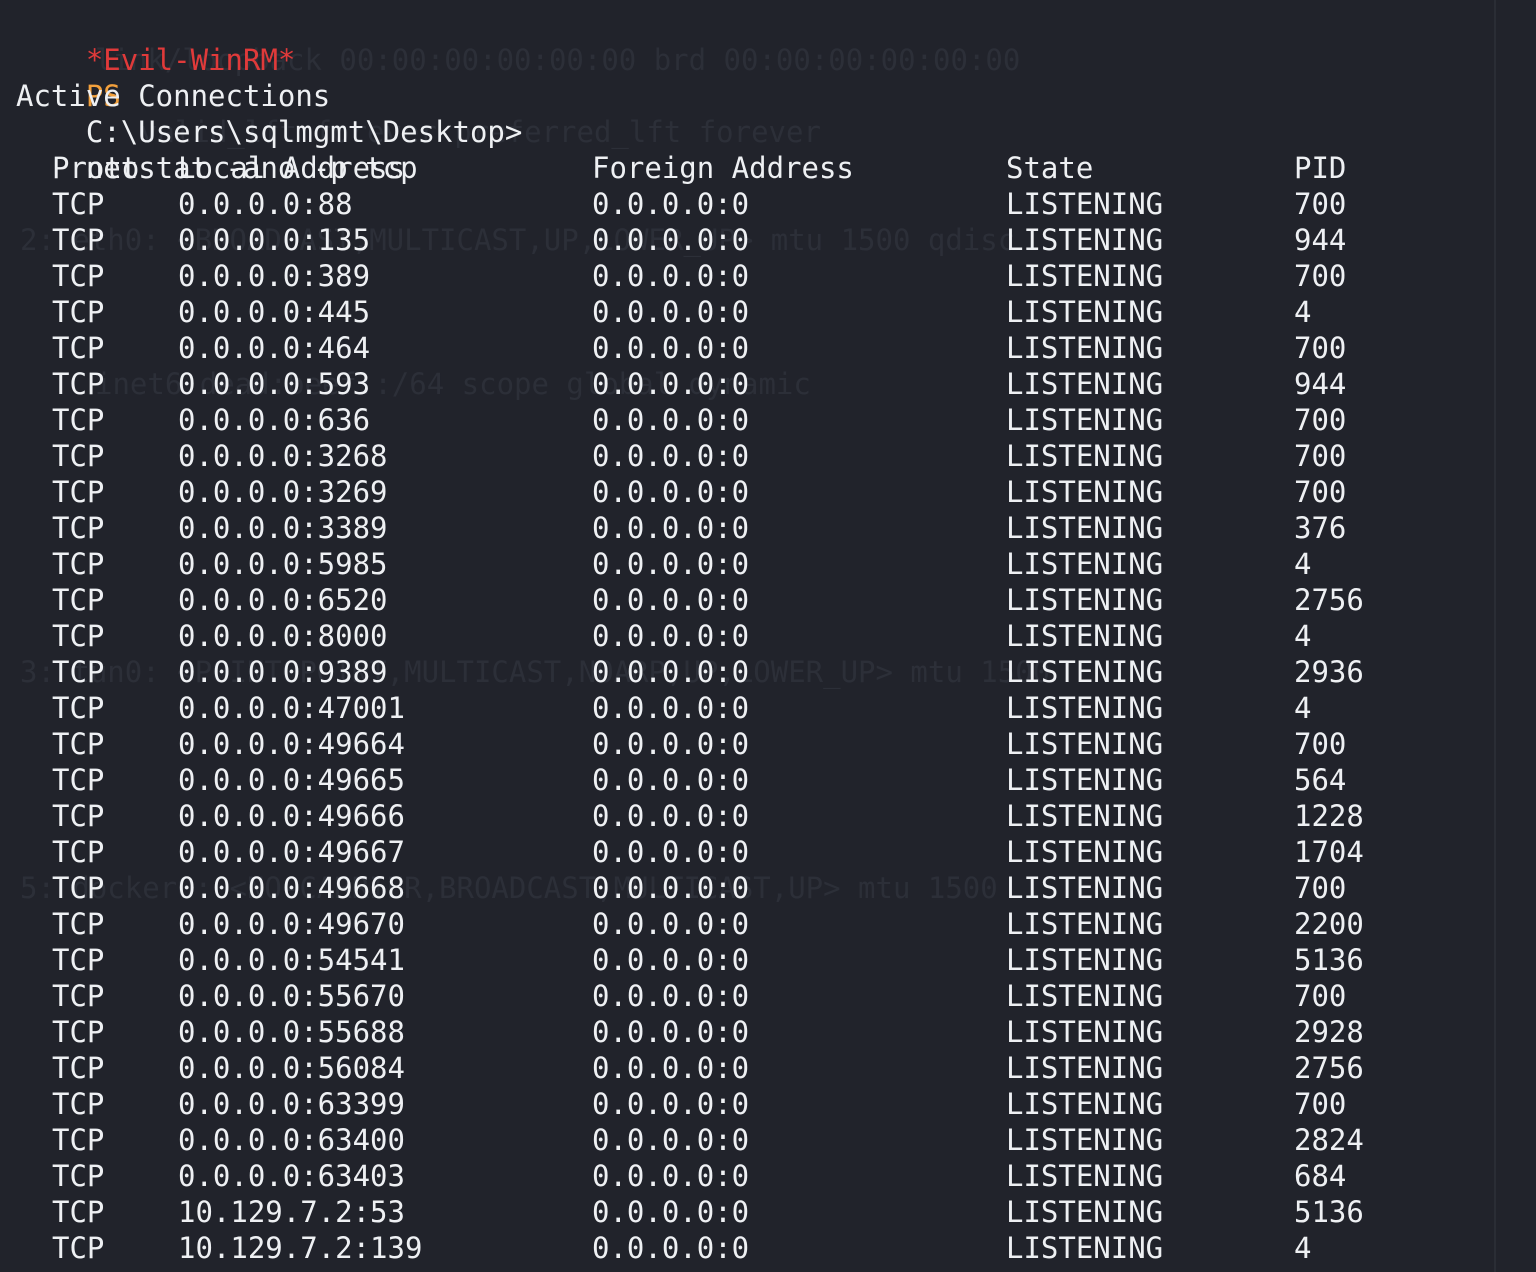 Image resolution: width=1536 pixels, height=1272 pixels. Describe the element at coordinates (291, 1068) in the screenshot. I see `connection-local-address: 0.0.0.0:56084` at that location.